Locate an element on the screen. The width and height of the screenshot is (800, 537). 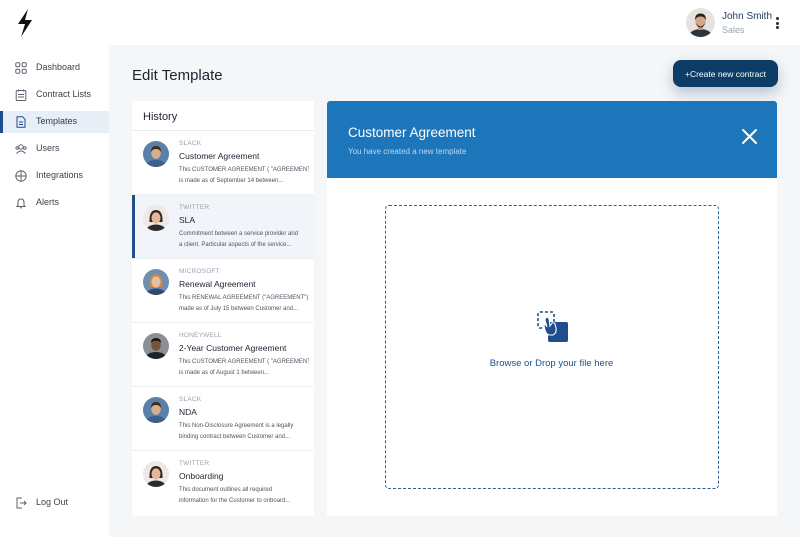
drag-drop-upload-icon is located at coordinates (553, 327).